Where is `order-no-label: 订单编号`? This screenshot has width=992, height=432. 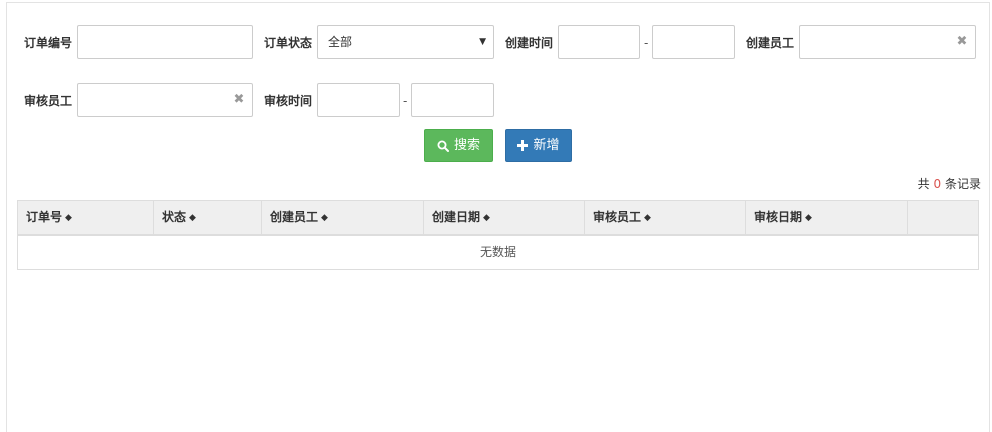
order-no-label: 订单编号 is located at coordinates (48, 43).